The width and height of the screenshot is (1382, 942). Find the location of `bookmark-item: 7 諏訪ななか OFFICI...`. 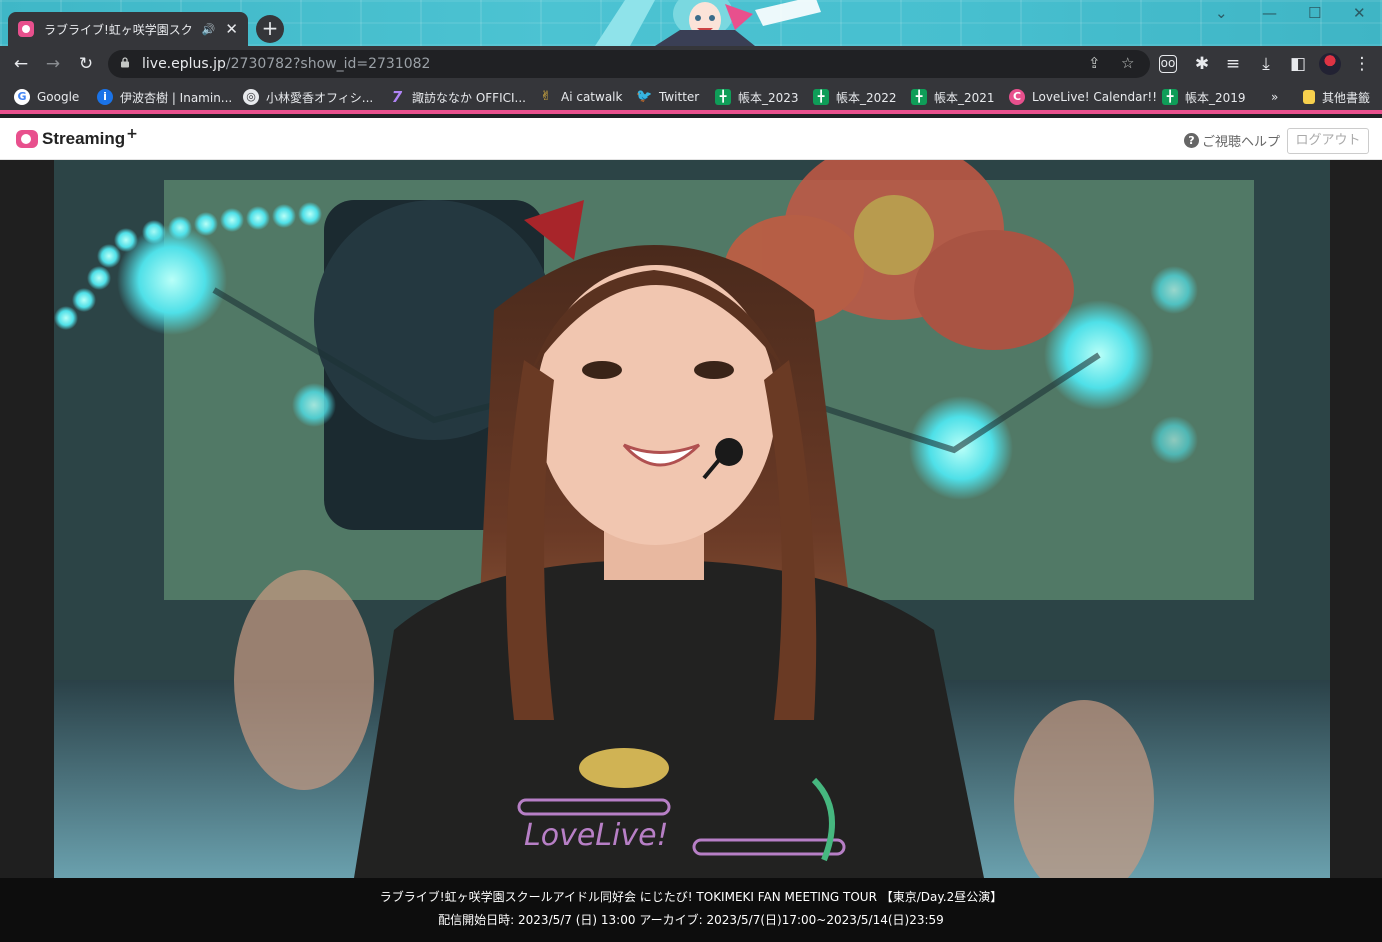

bookmark-item: 7 諏訪ななか OFFICI... is located at coordinates (457, 97).